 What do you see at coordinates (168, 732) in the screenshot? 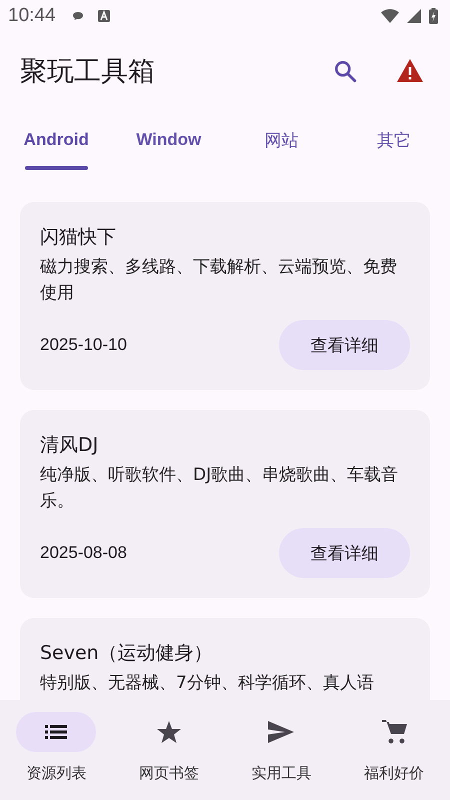
I see `star-icon` at bounding box center [168, 732].